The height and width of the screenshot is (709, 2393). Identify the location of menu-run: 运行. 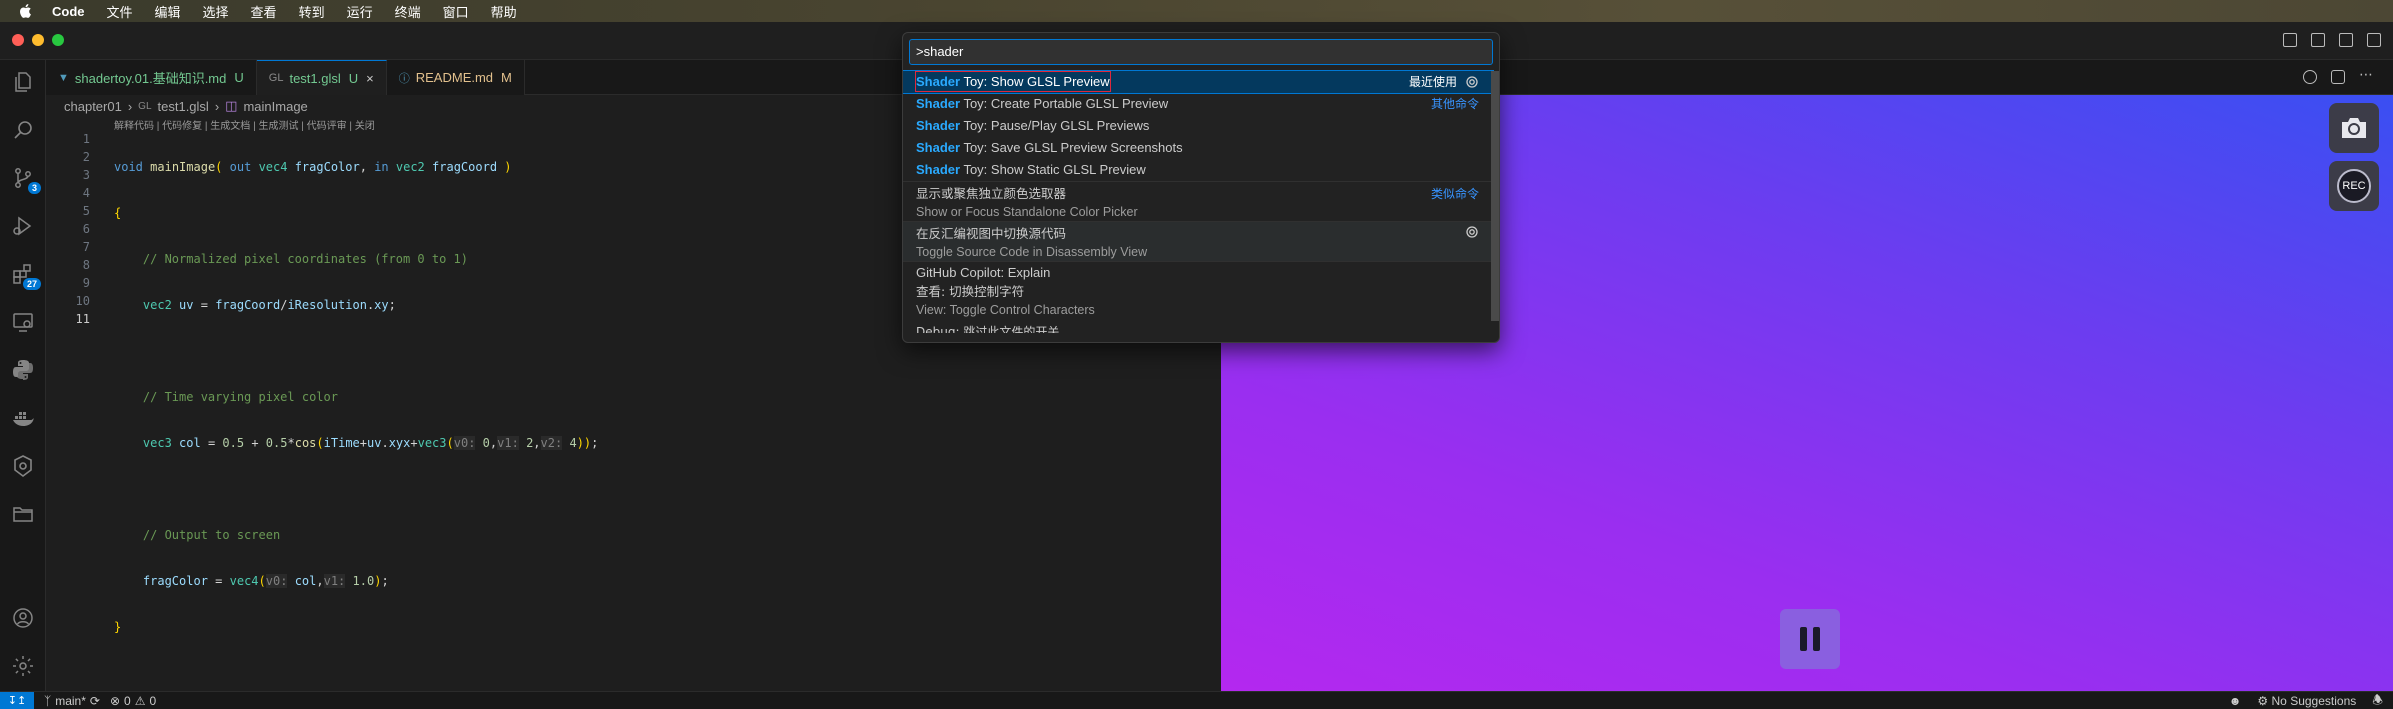
(360, 11).